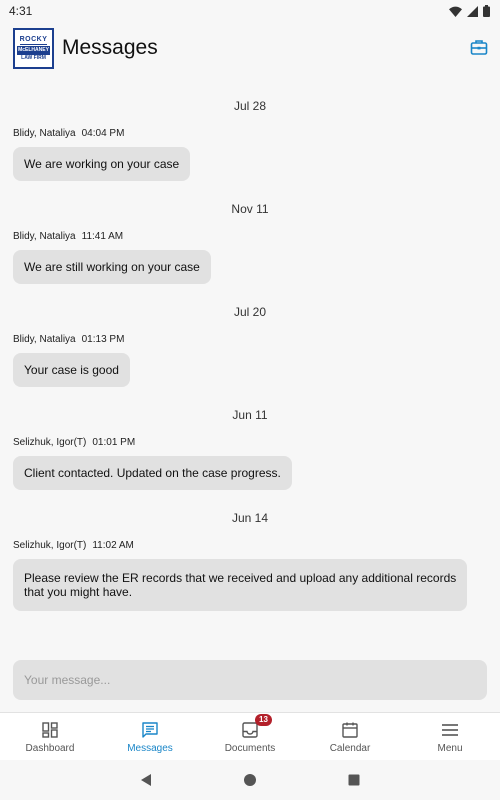  What do you see at coordinates (479, 47) in the screenshot?
I see `briefcase-icon` at bounding box center [479, 47].